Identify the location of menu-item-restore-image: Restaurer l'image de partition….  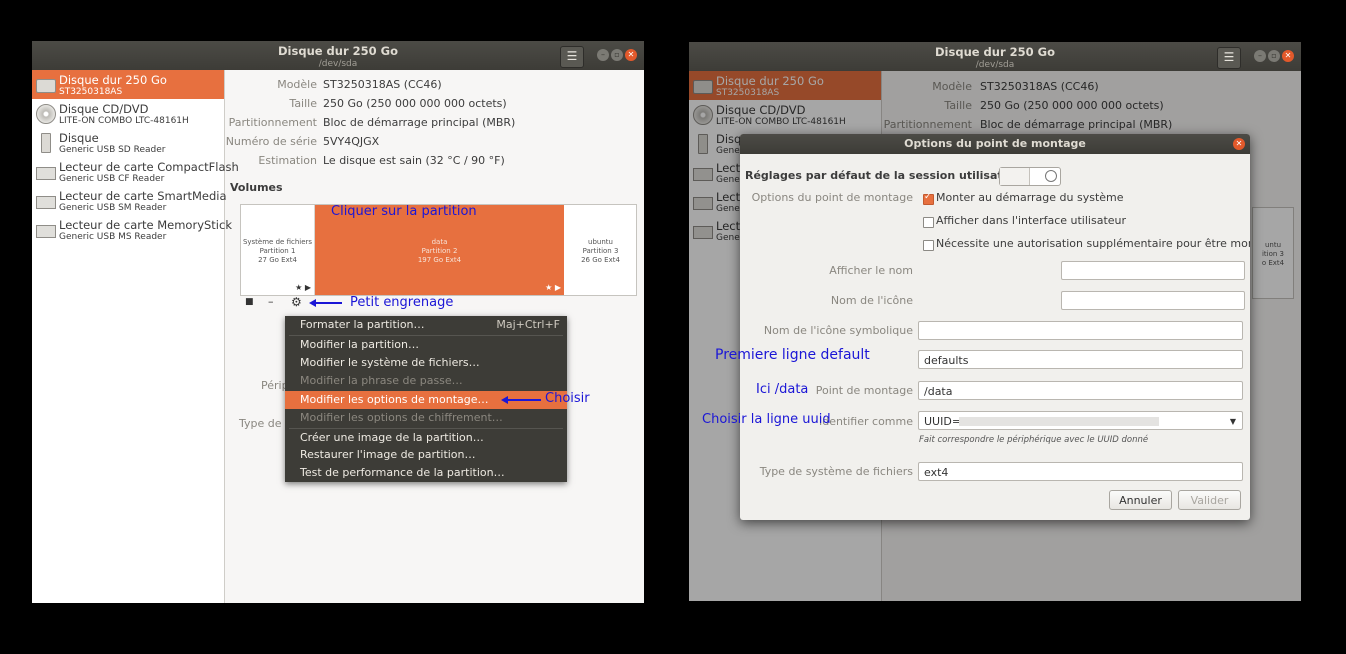
(426, 455).